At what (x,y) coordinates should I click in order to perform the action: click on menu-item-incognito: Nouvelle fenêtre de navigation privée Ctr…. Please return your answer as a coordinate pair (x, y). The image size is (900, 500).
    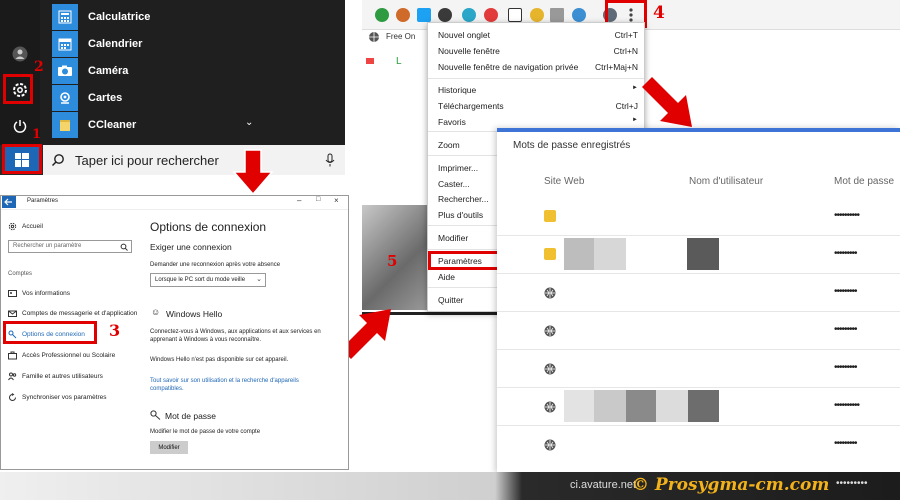
    Looking at the image, I should click on (538, 67).